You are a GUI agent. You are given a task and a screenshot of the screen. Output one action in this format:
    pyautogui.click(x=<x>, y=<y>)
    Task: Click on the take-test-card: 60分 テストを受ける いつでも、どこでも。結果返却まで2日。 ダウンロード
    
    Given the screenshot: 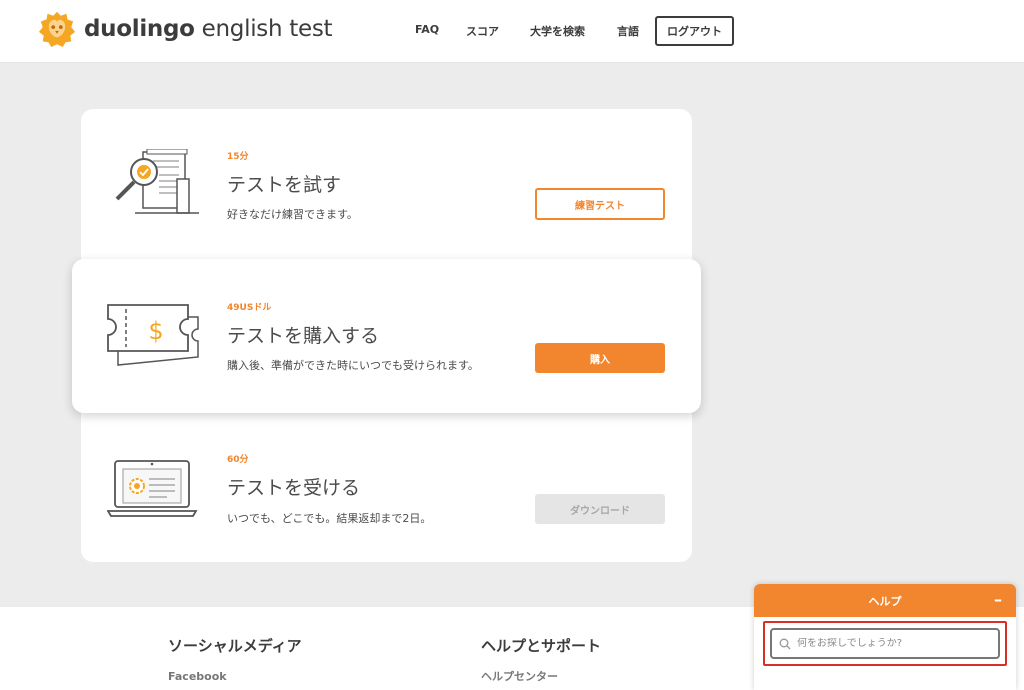 What is the action you would take?
    pyautogui.click(x=386, y=481)
    